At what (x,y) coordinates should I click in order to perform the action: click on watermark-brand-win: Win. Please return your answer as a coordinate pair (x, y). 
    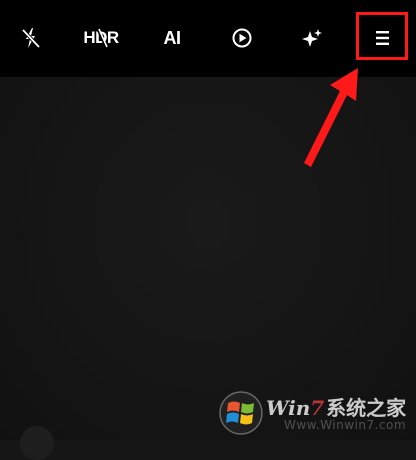
    Looking at the image, I should click on (288, 408).